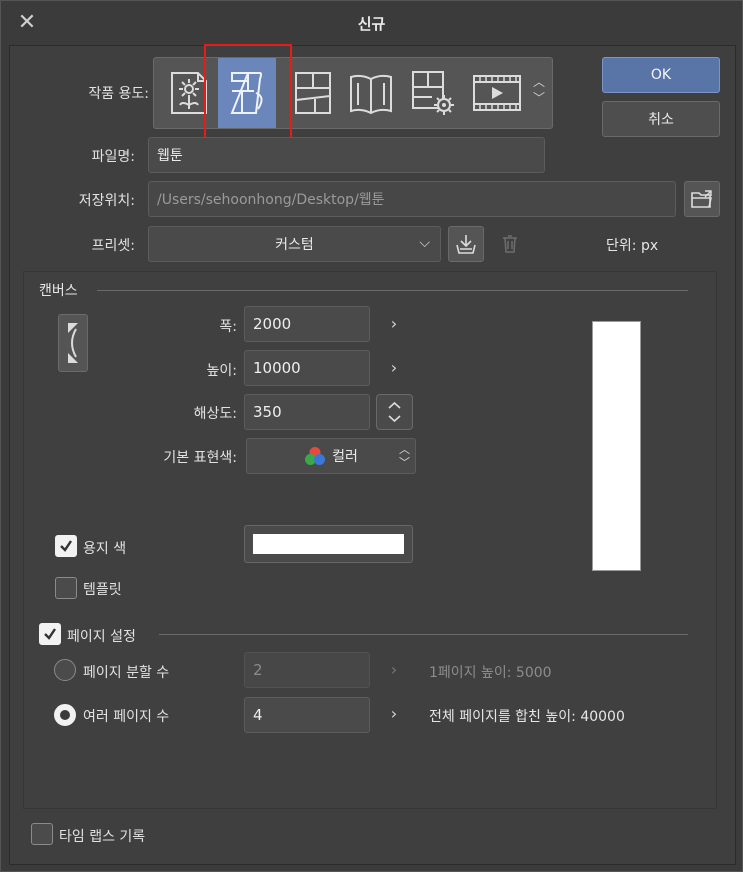  What do you see at coordinates (394, 714) in the screenshot?
I see `multi-page-chevron-icon: ›` at bounding box center [394, 714].